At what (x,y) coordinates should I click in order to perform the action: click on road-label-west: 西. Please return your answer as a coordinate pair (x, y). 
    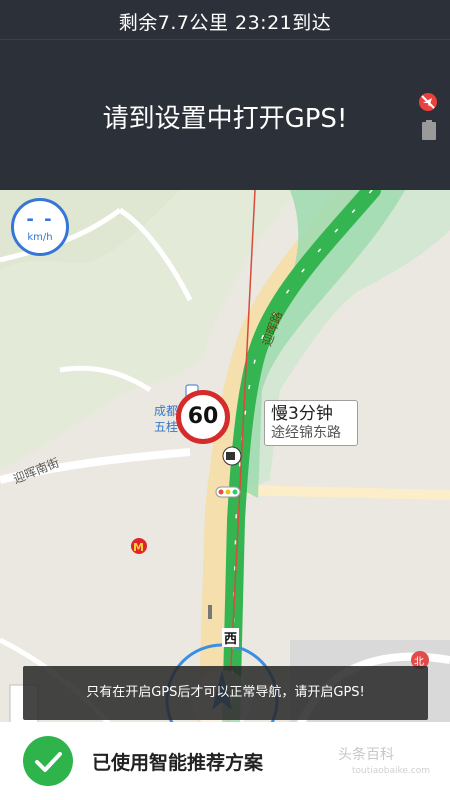
    Looking at the image, I should click on (231, 637).